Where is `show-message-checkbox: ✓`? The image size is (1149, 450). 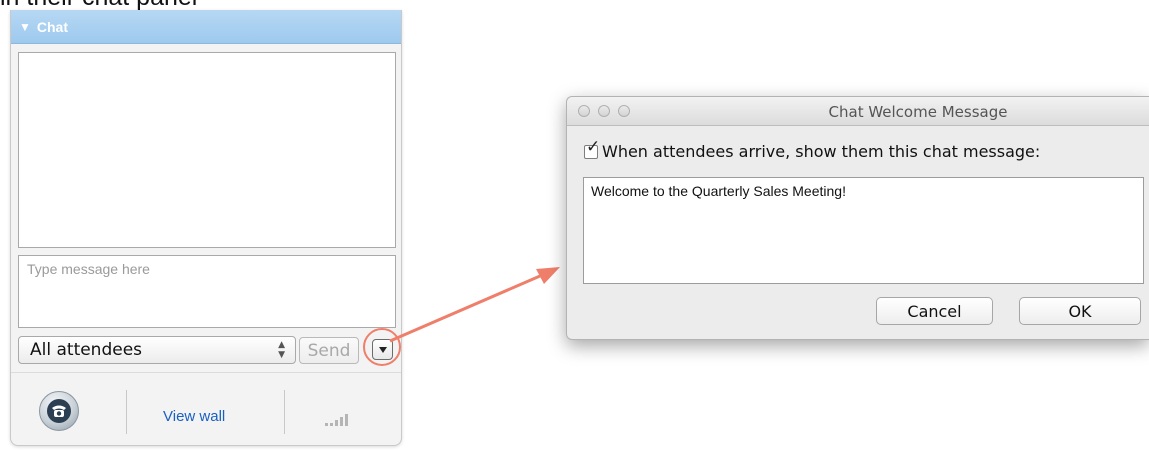 show-message-checkbox: ✓ is located at coordinates (592, 148).